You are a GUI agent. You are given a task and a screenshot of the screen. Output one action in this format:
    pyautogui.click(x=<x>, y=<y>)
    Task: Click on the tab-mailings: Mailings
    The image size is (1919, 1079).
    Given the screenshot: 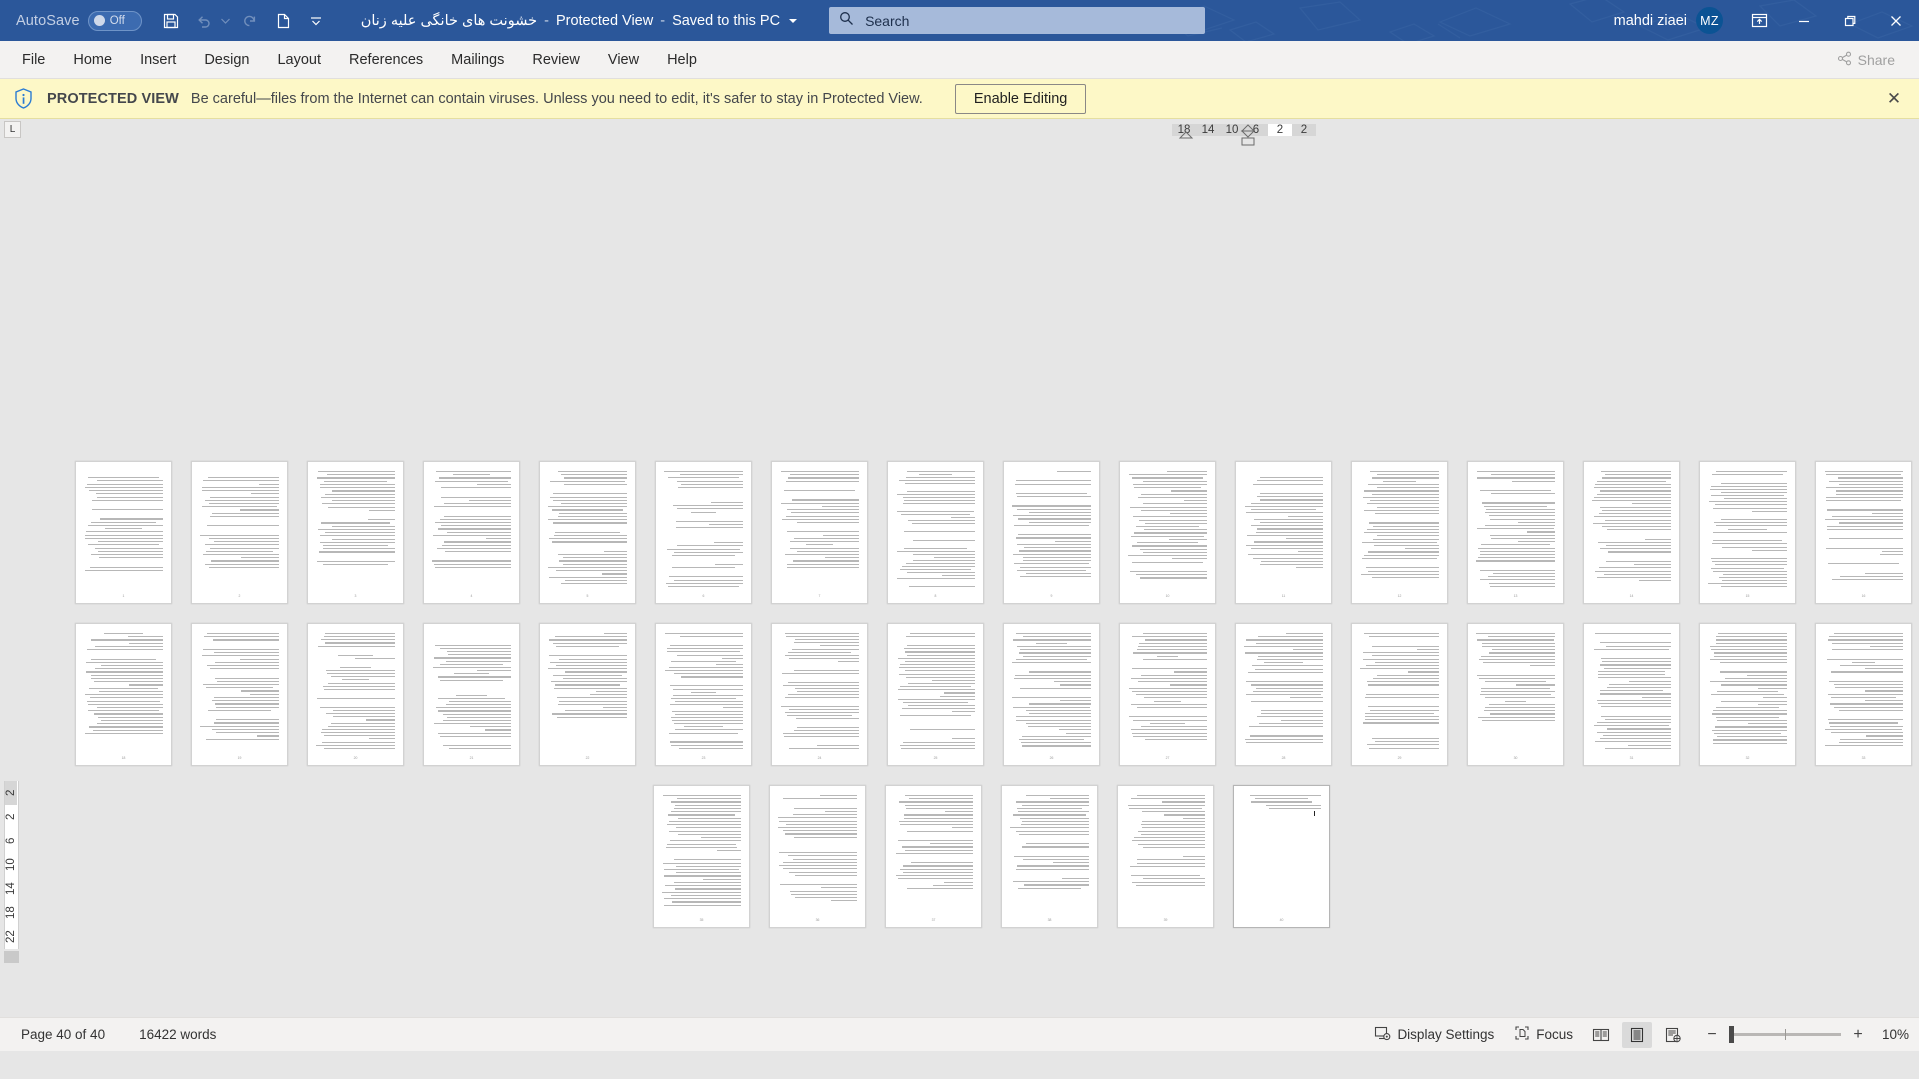 What is the action you would take?
    pyautogui.click(x=477, y=59)
    